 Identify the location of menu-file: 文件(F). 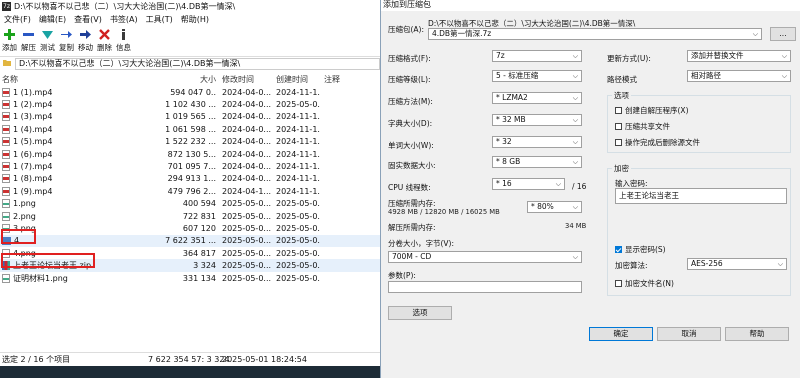
(17, 19).